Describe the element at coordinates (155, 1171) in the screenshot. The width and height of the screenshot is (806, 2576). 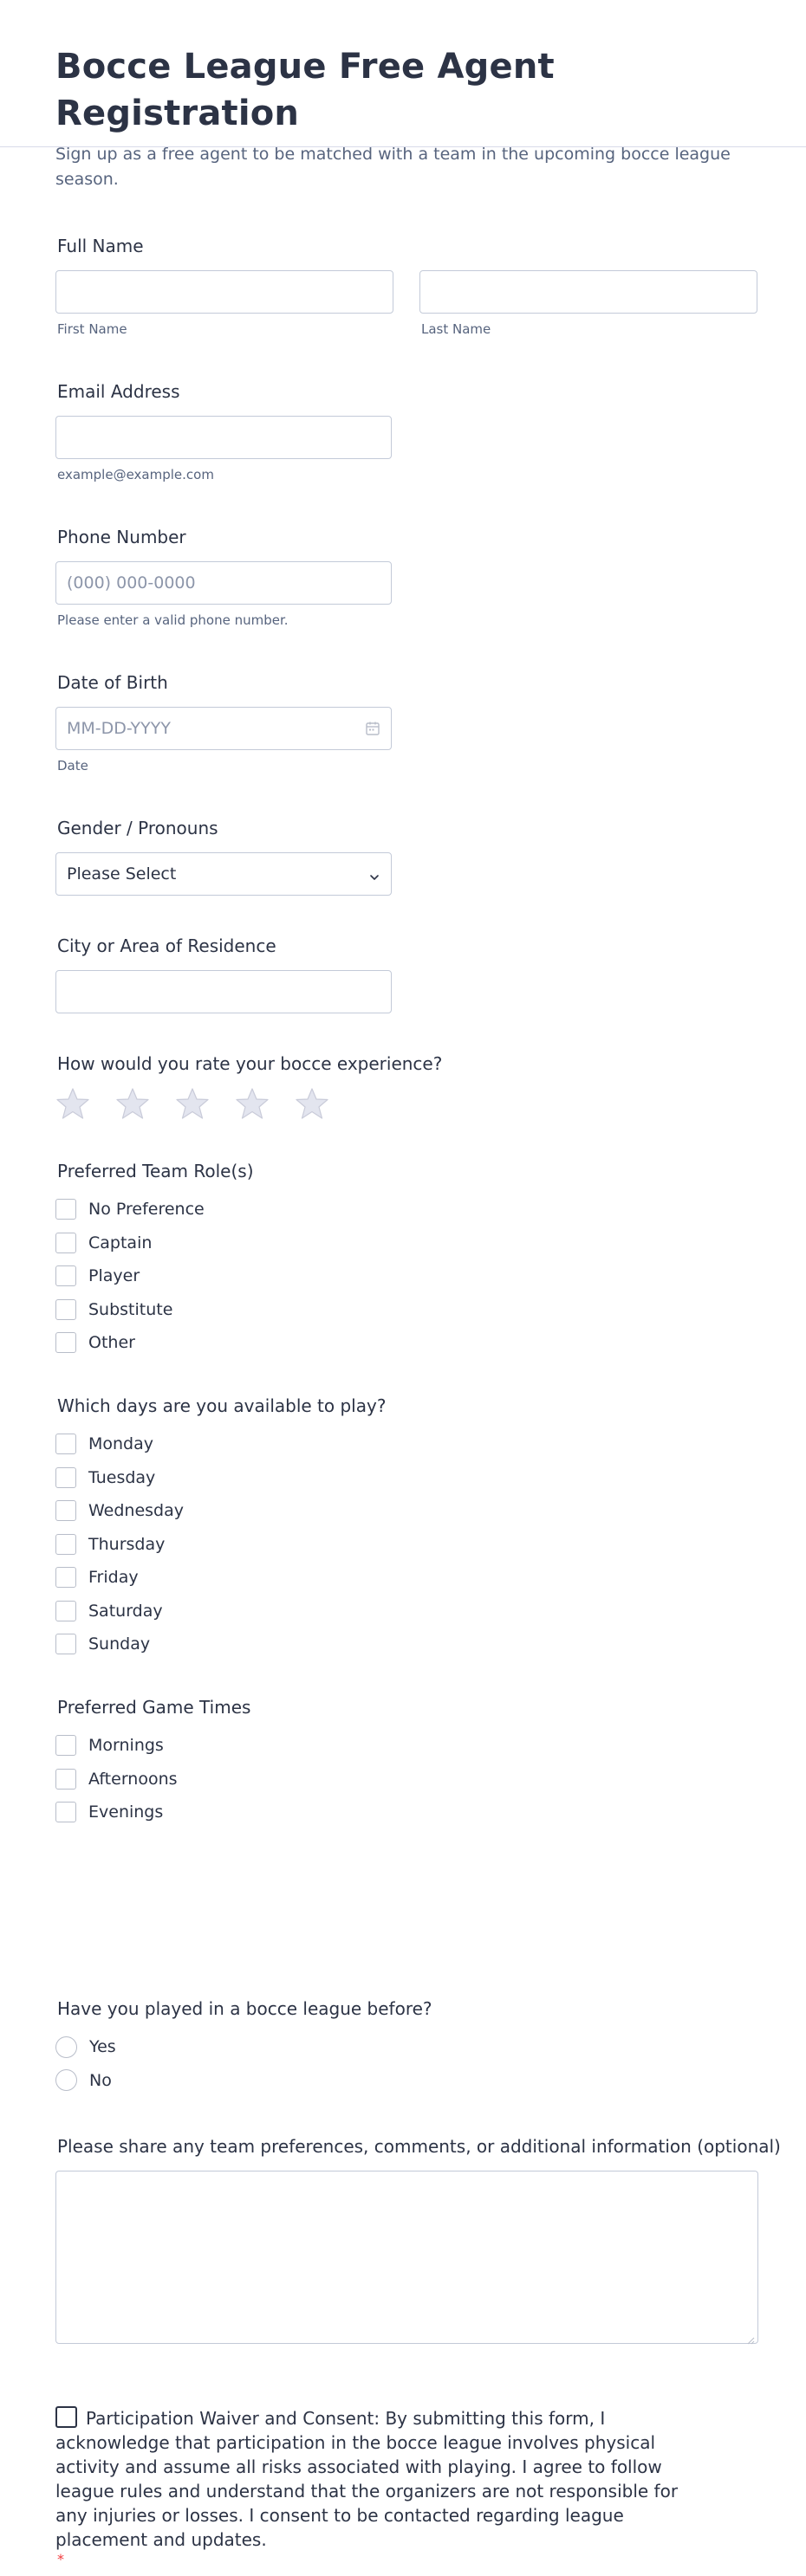
I see `team-role-label: Preferred Team Role(s)` at that location.